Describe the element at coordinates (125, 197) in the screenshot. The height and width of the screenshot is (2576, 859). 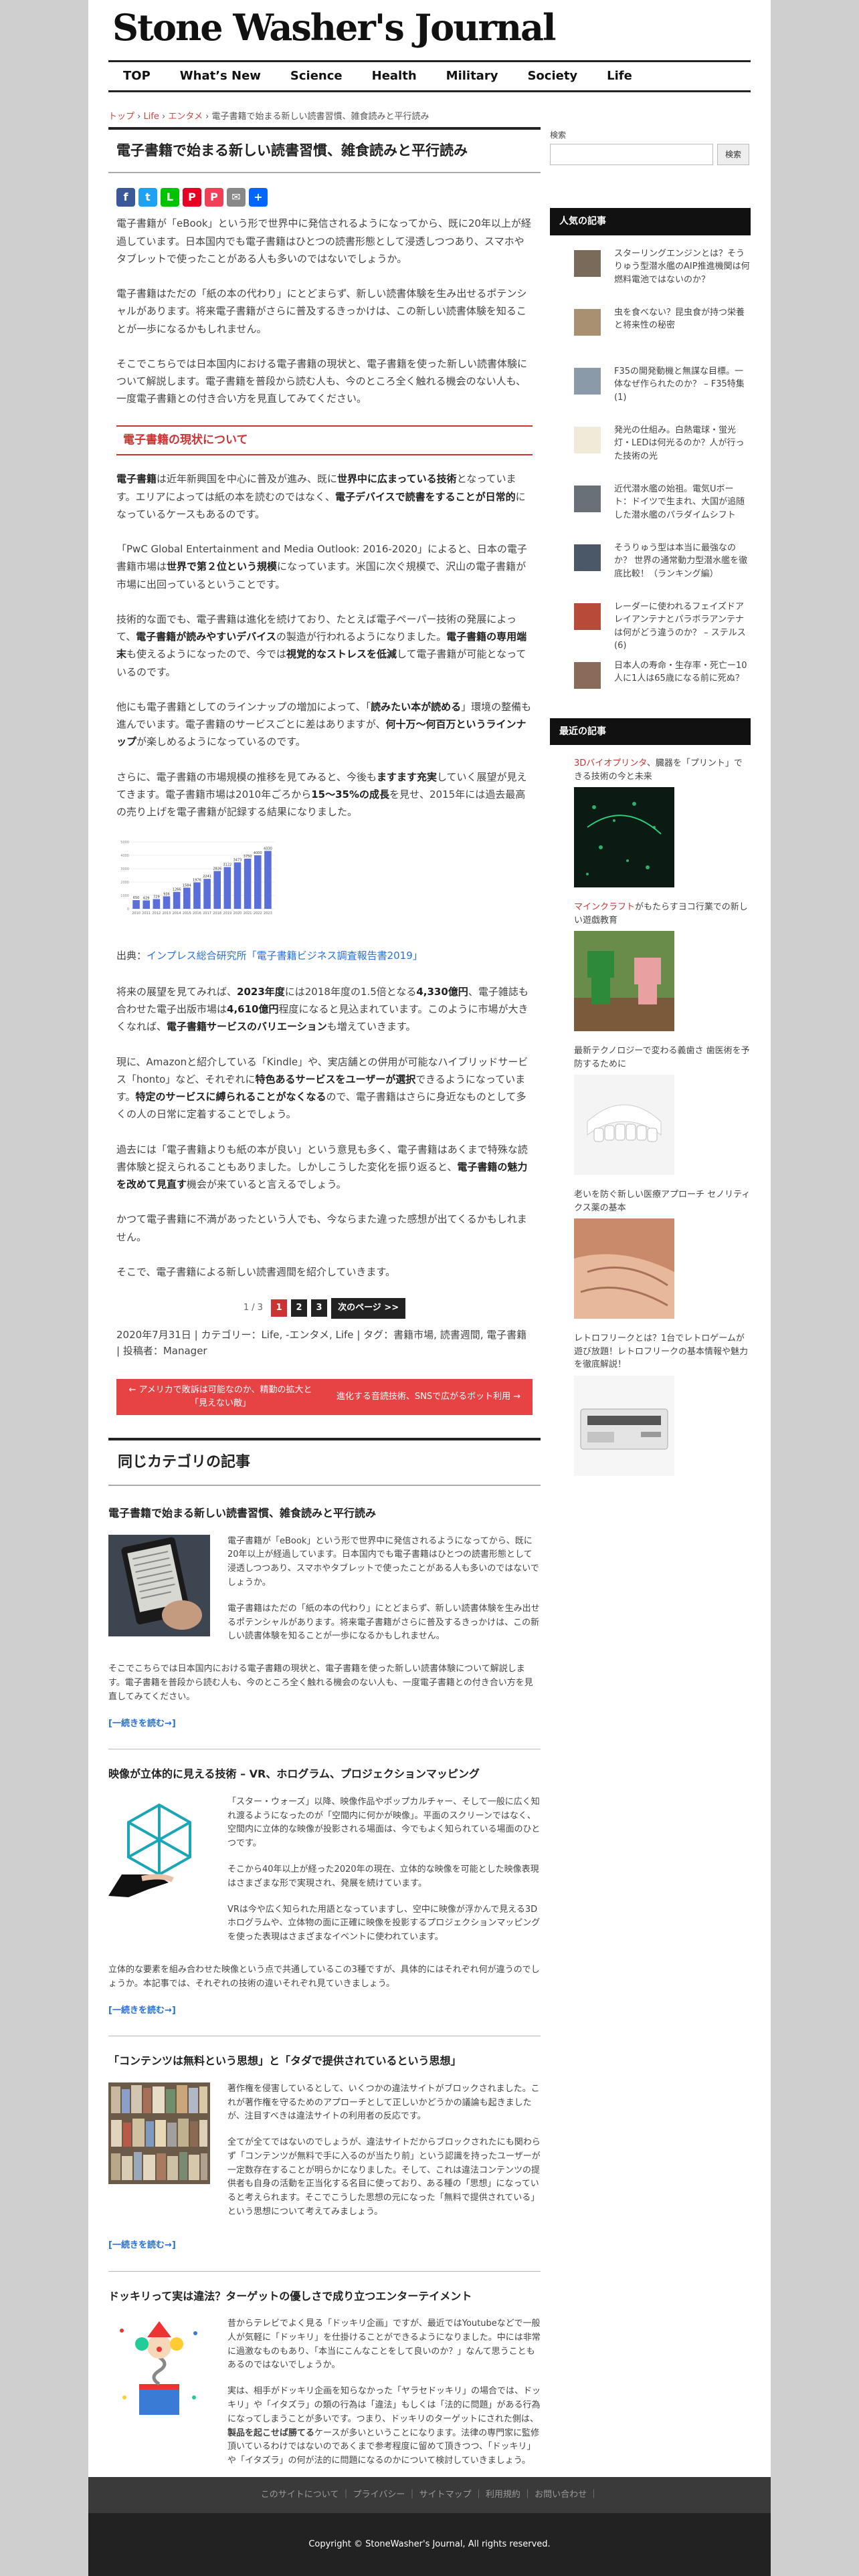
I see `facebook-share-icon: f` at that location.